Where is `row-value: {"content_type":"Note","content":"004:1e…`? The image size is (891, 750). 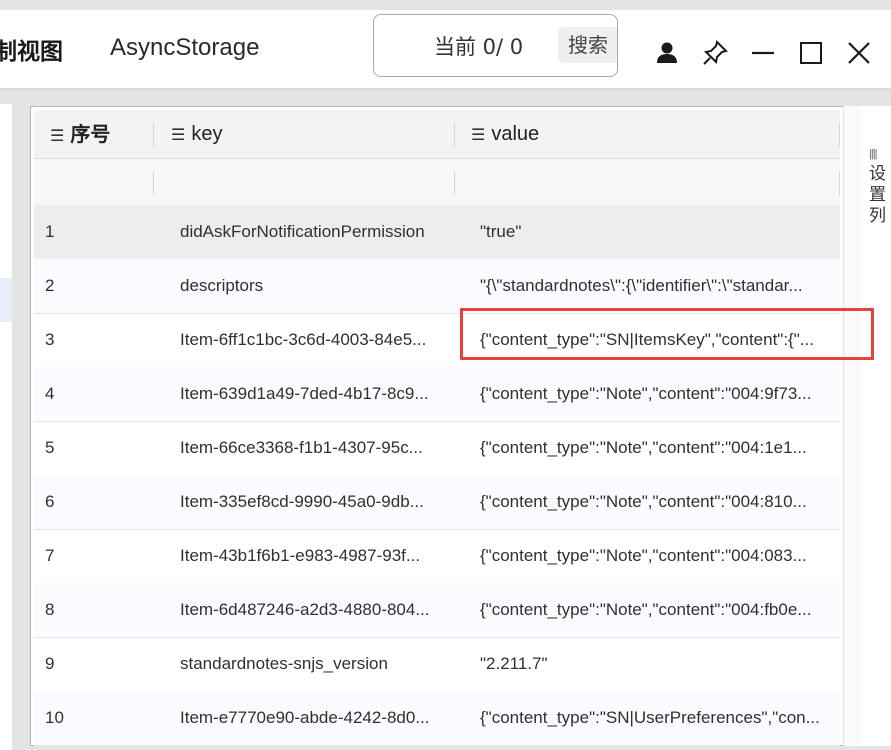 row-value: {"content_type":"Note","content":"004:1e… is located at coordinates (643, 447).